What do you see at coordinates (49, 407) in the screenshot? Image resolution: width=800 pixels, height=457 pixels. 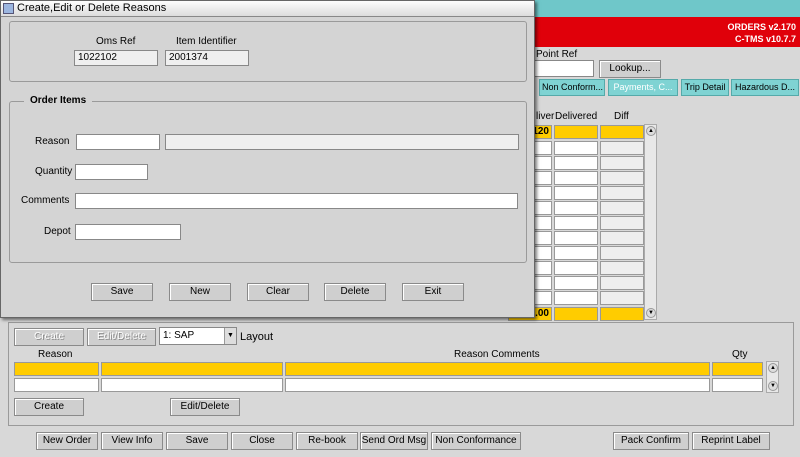 I see `create-button: Create` at bounding box center [49, 407].